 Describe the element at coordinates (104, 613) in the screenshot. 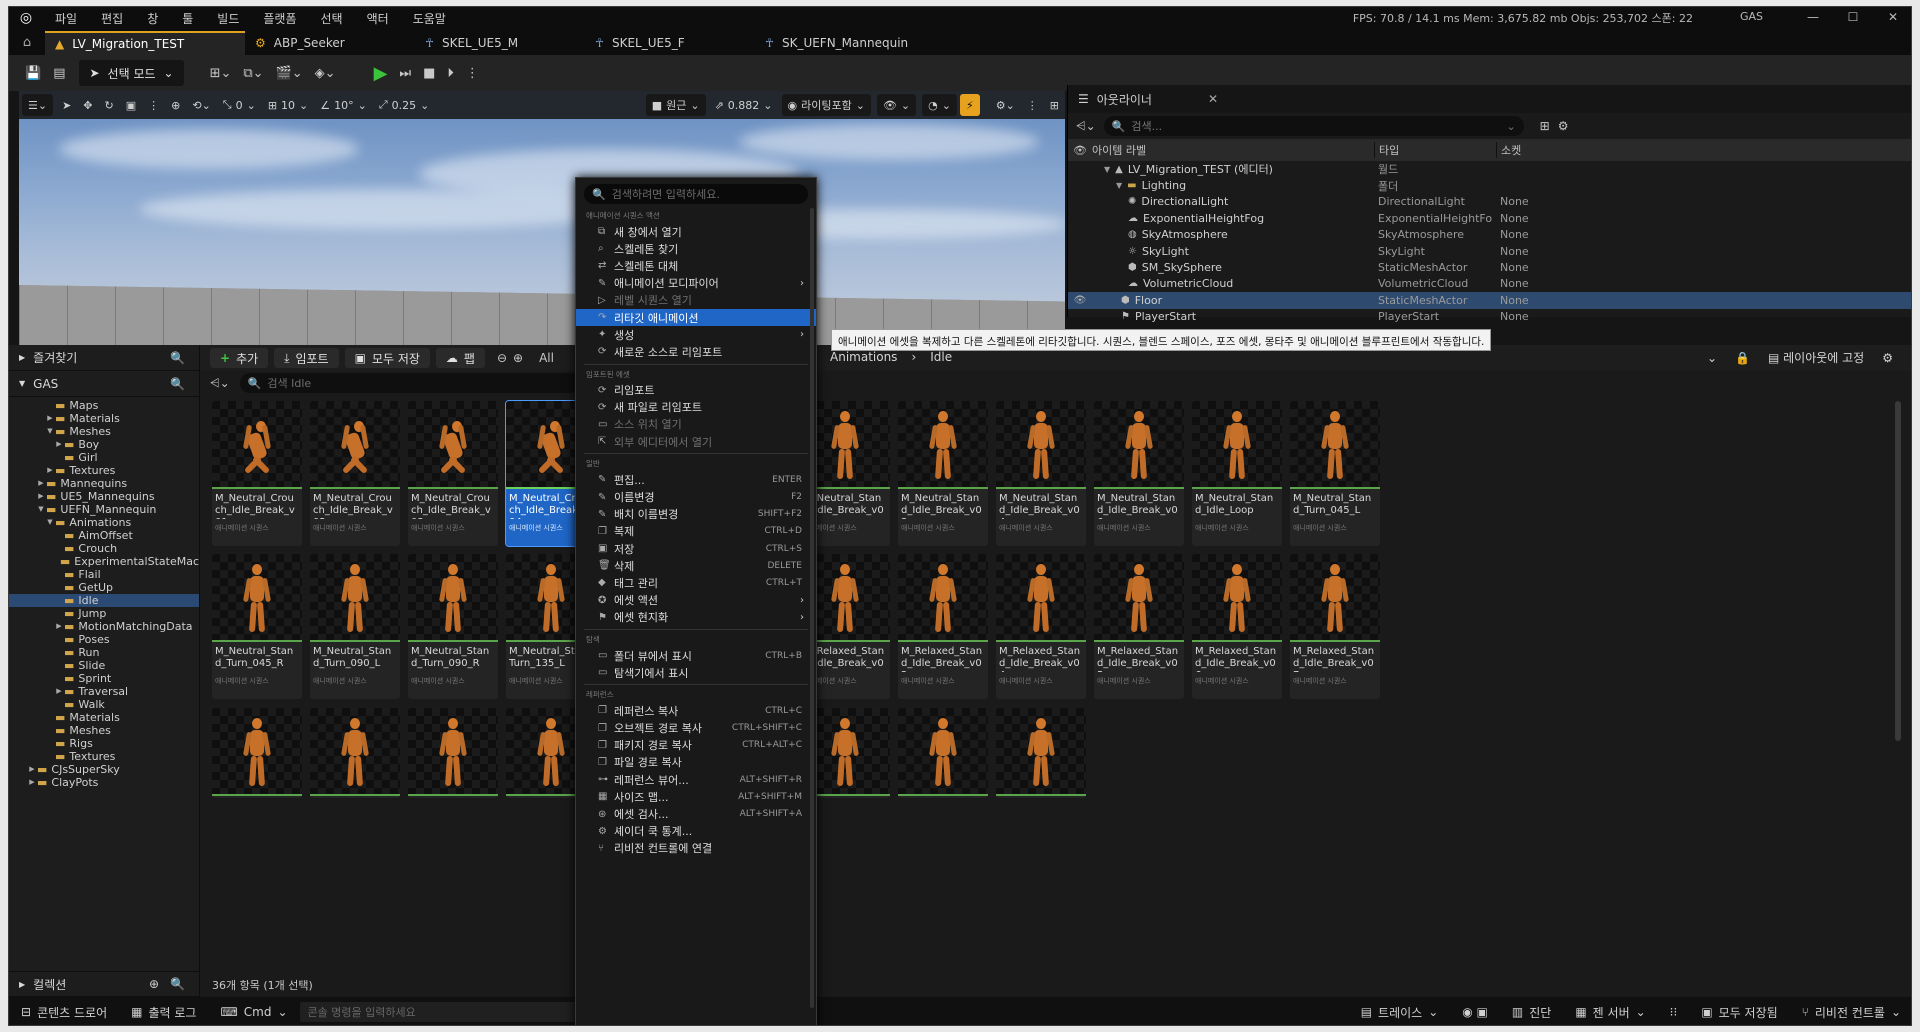

I see `folder-jump: ▬ Jump` at that location.